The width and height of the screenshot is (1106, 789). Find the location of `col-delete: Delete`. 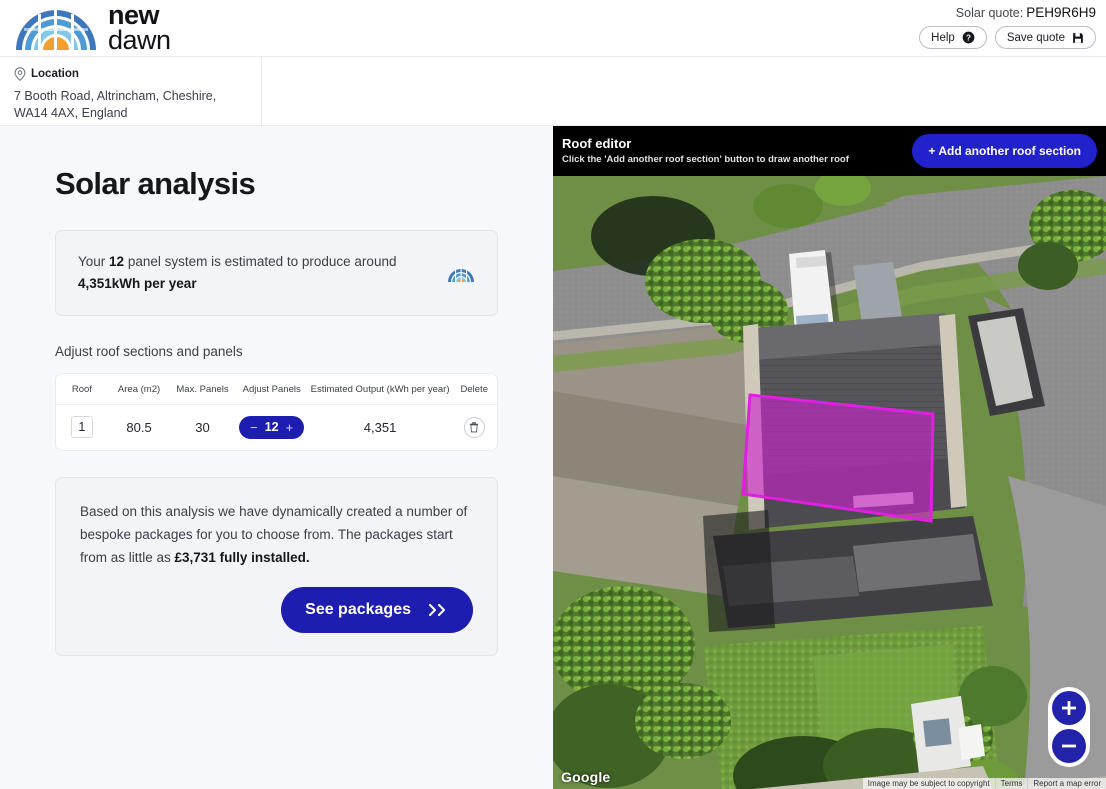

col-delete: Delete is located at coordinates (474, 389).